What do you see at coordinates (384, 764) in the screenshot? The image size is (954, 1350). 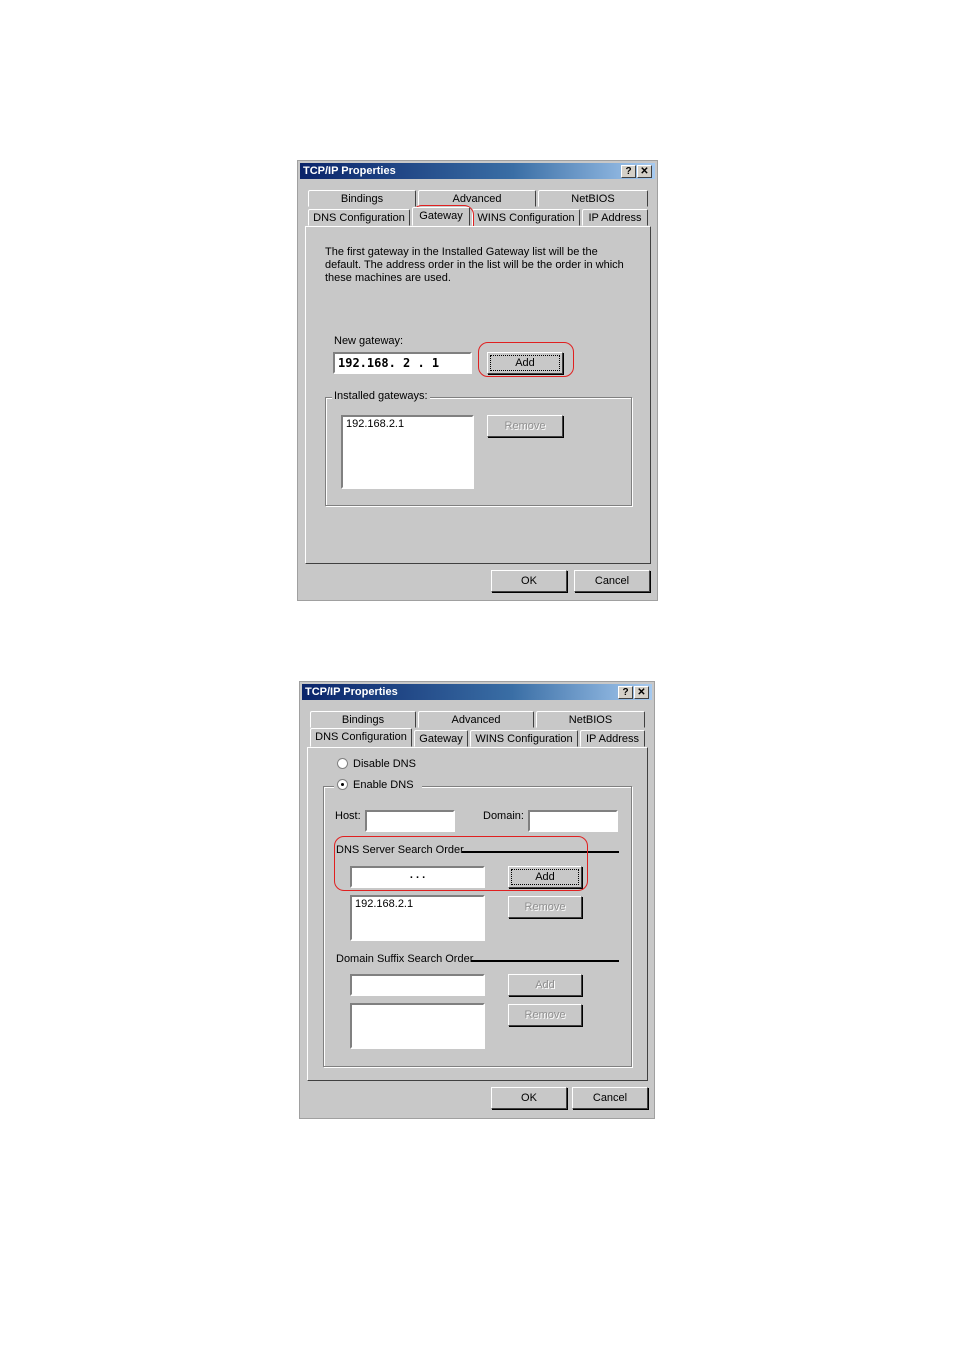 I see `disable-dns-label: Disable DNS` at bounding box center [384, 764].